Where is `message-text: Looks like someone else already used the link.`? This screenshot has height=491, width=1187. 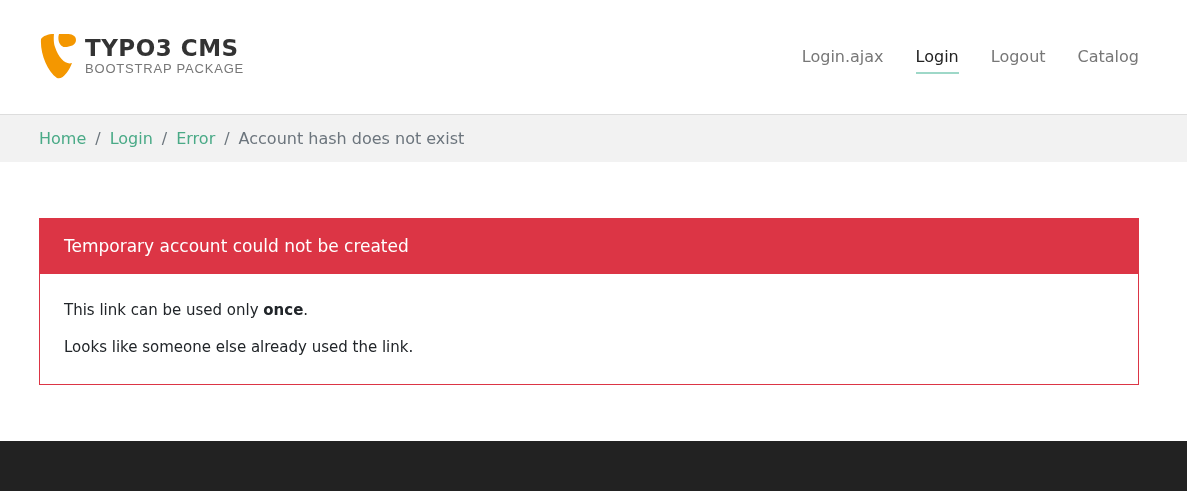 message-text: Looks like someone else already used the link. is located at coordinates (239, 347).